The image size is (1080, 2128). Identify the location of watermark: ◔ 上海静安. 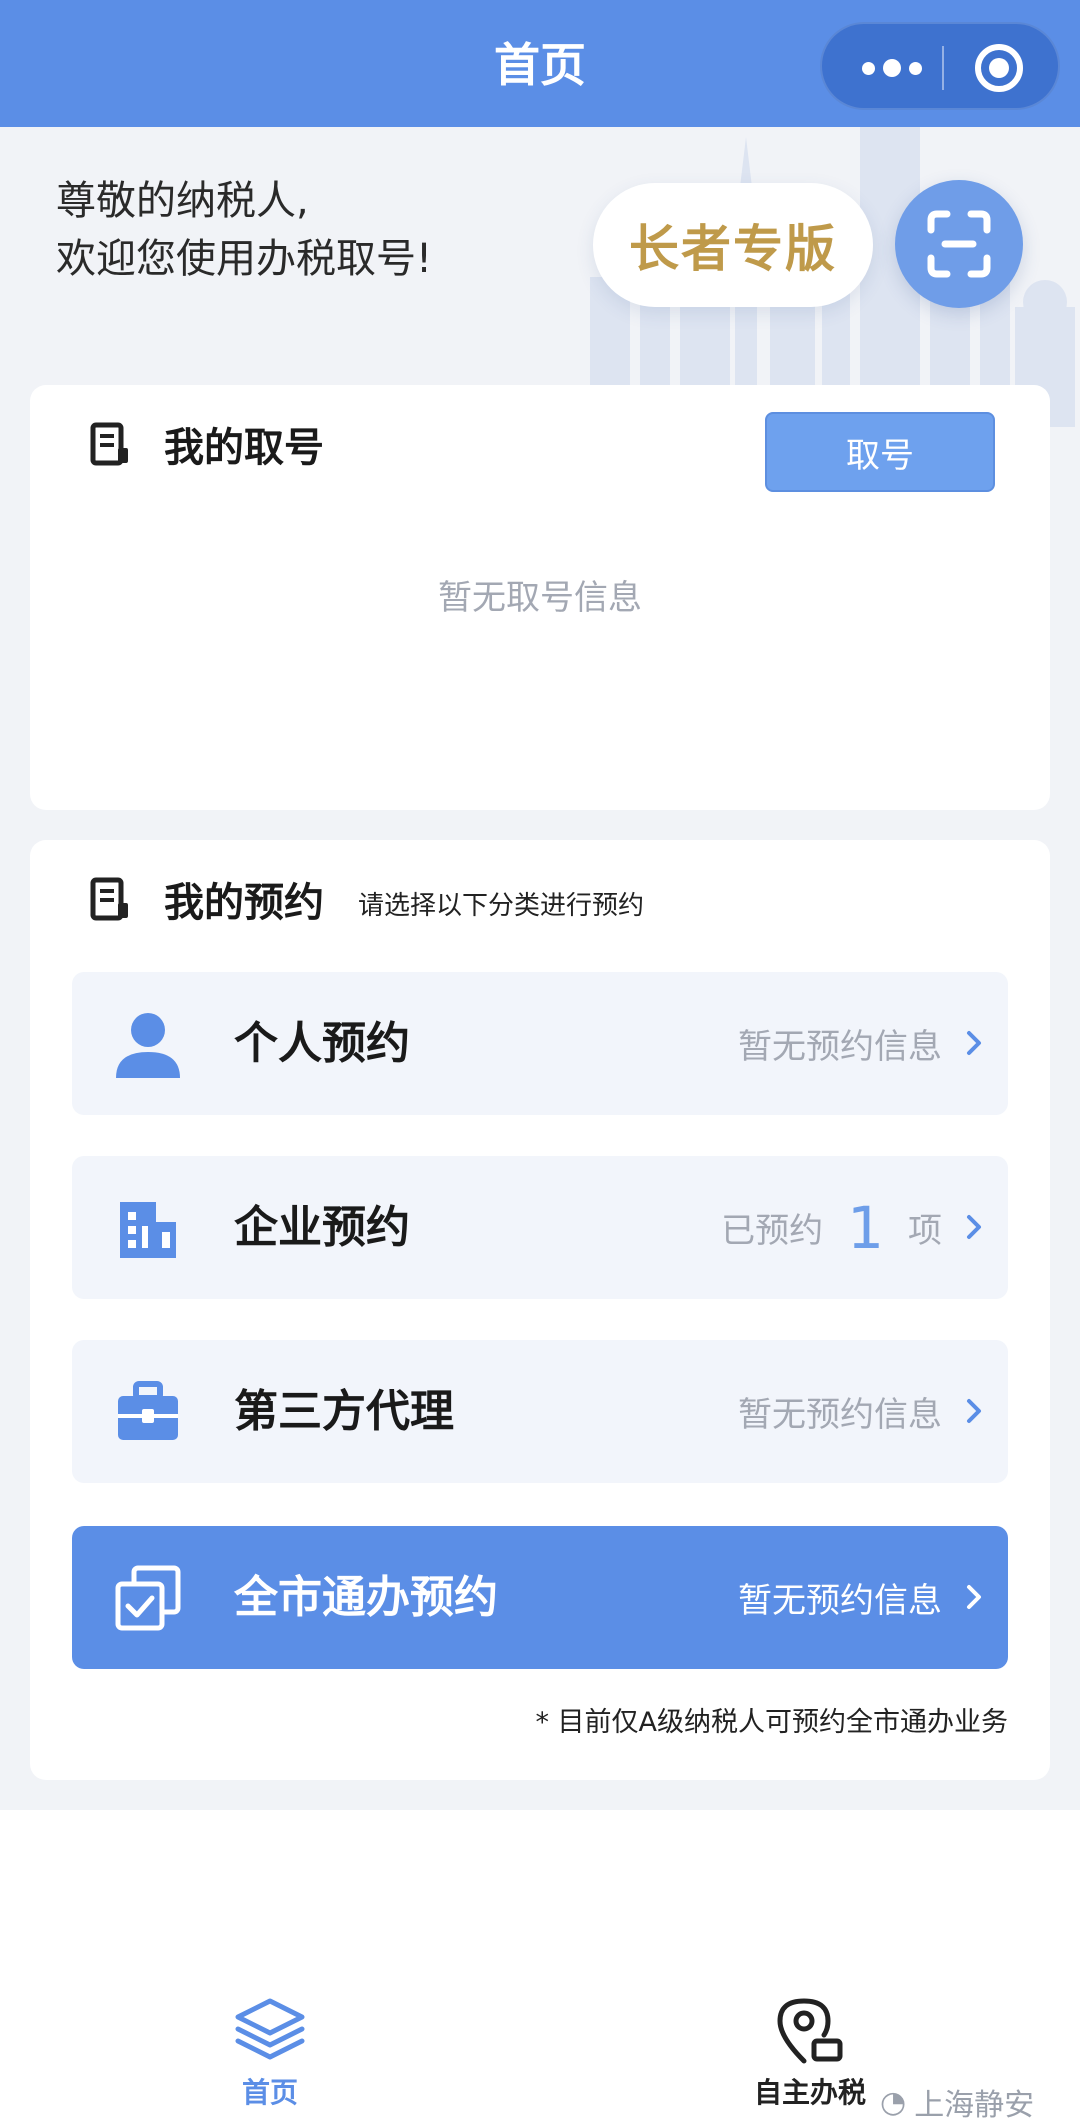
(957, 2102).